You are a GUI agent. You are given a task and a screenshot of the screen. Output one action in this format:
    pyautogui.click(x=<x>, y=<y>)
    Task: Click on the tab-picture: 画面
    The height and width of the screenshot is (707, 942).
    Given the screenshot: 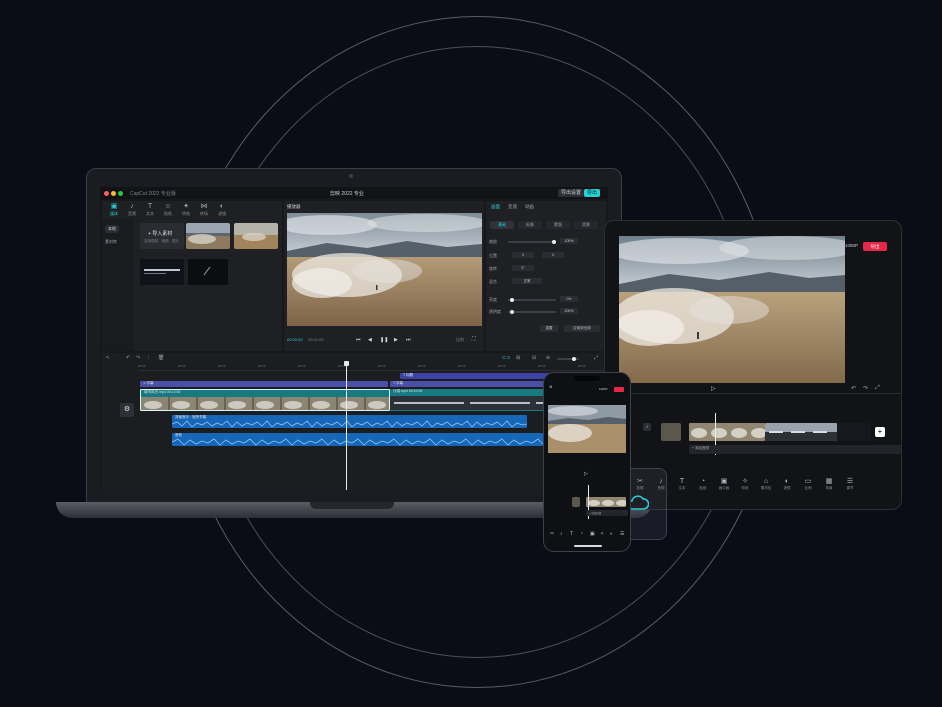 What is the action you would take?
    pyautogui.click(x=495, y=207)
    